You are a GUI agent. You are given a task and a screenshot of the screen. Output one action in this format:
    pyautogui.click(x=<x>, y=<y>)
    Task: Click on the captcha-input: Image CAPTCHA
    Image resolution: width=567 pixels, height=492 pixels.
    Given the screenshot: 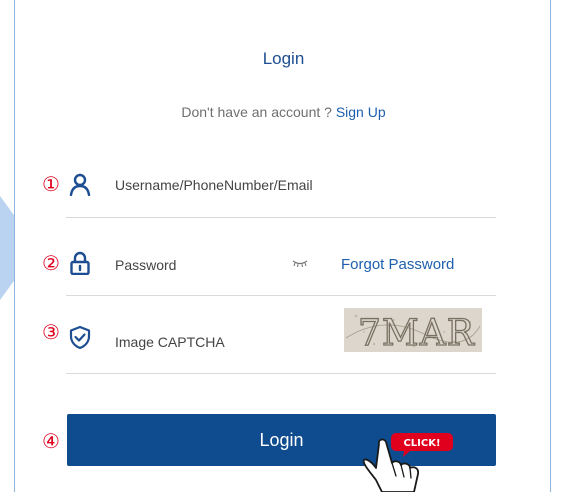 What is the action you would take?
    pyautogui.click(x=170, y=342)
    